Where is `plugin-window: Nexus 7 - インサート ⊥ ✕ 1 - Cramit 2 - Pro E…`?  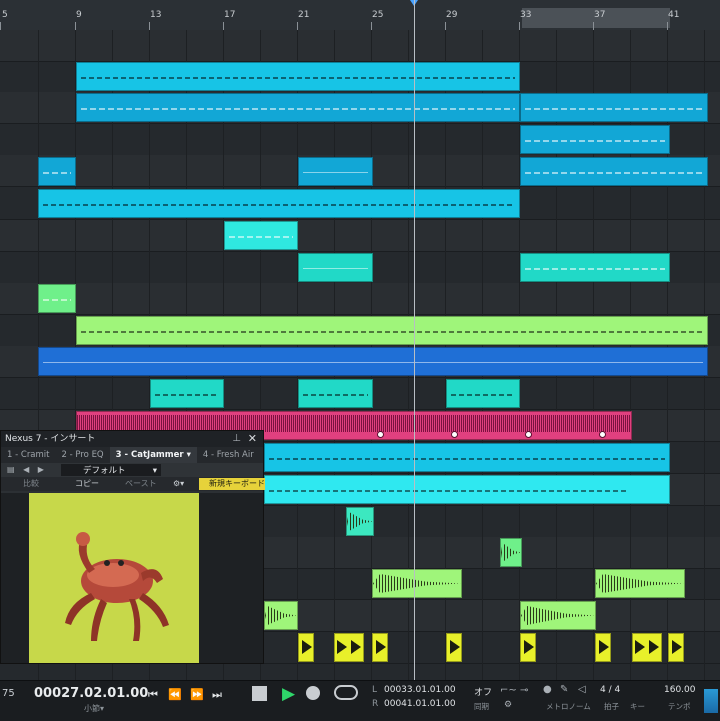
plugin-window: Nexus 7 - インサート ⊥ ✕ 1 - Cramit 2 - Pro E… is located at coordinates (132, 547).